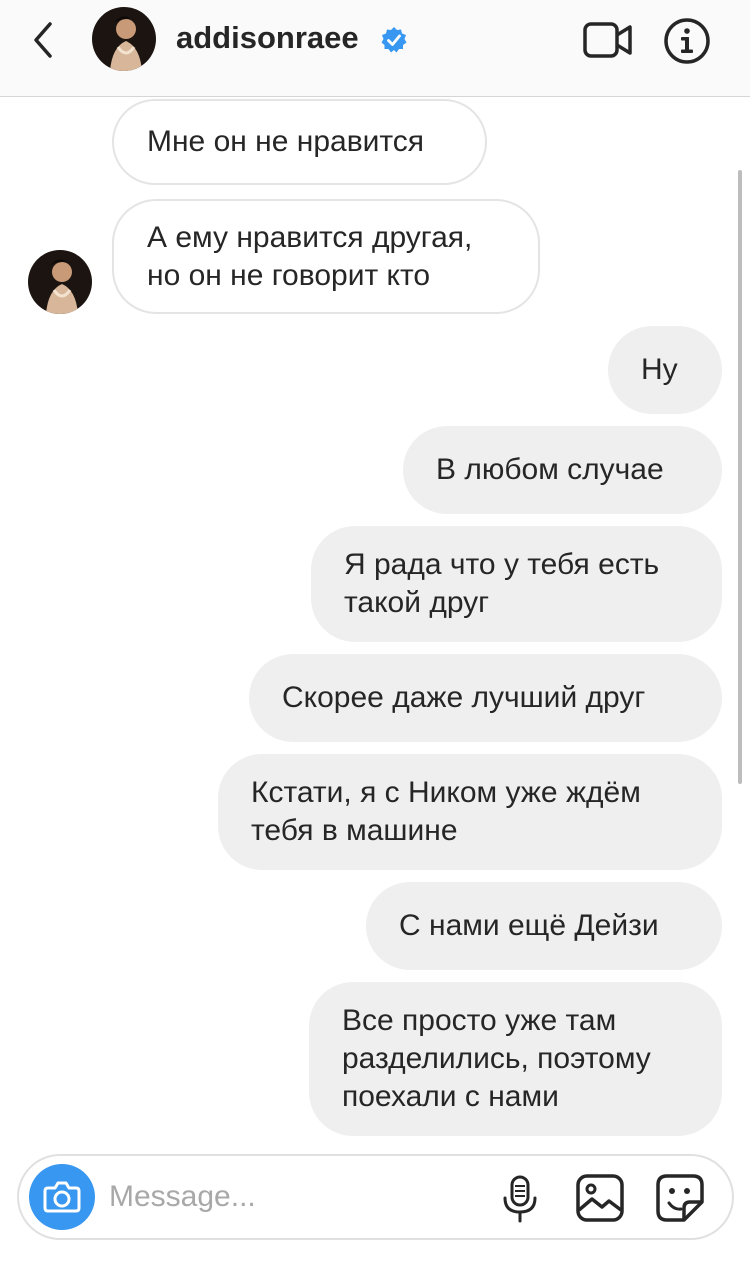  I want to click on message-line: С нами ещё Дейзи, so click(529, 925).